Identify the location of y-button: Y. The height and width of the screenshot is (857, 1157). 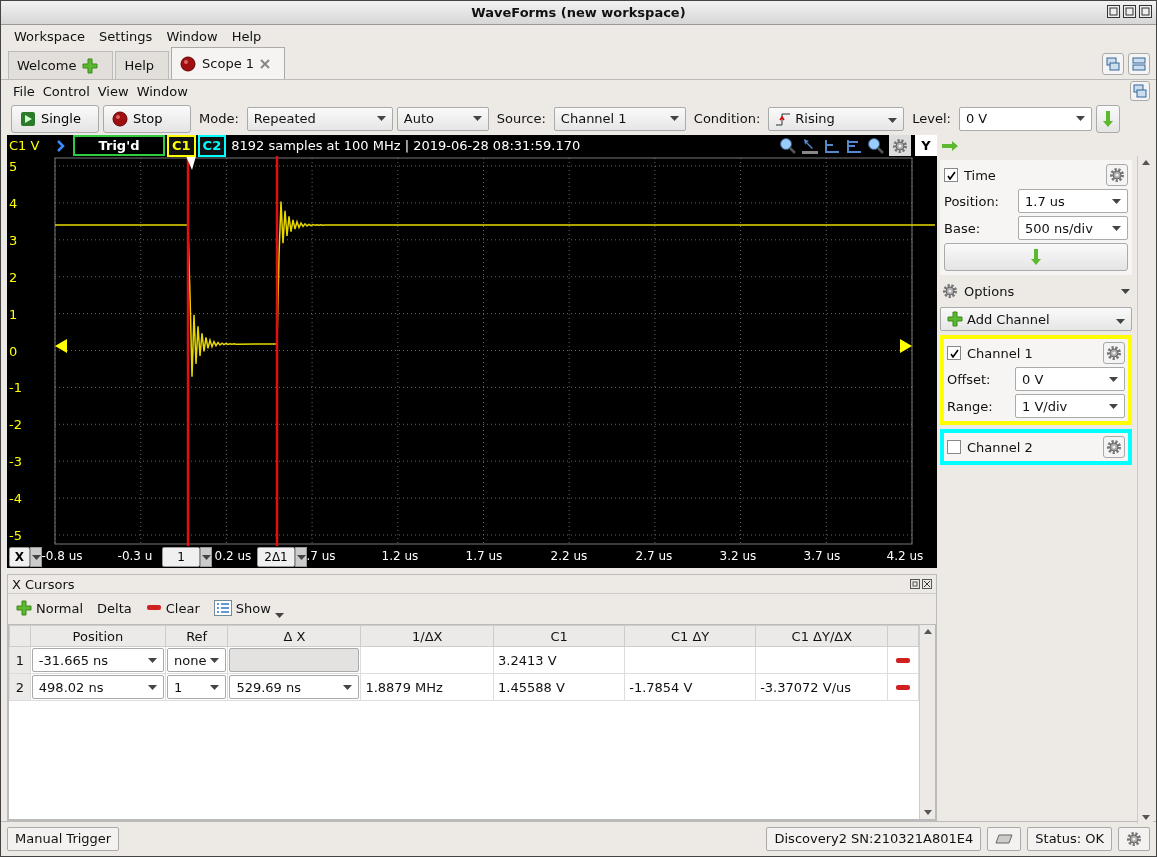
(926, 145).